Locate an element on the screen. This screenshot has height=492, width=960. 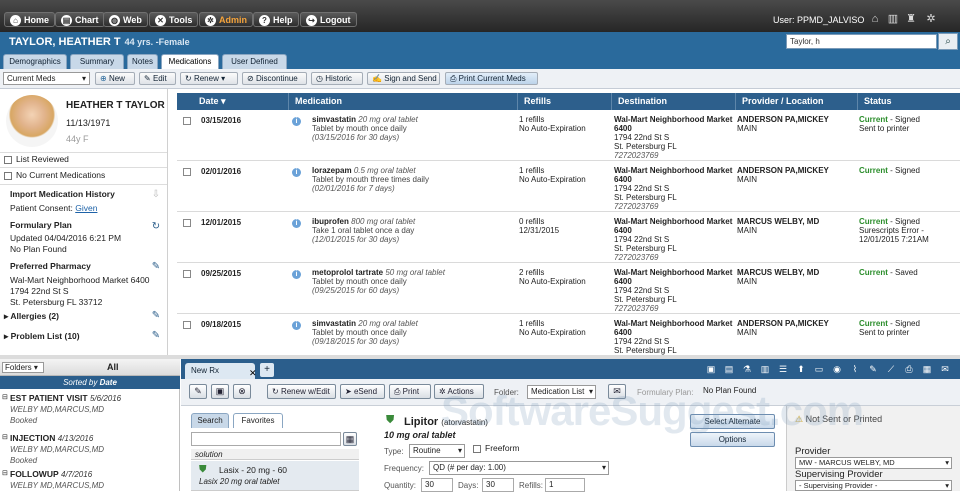
renew-edit-button: ↻ Renew w/Edit is located at coordinates (301, 391).